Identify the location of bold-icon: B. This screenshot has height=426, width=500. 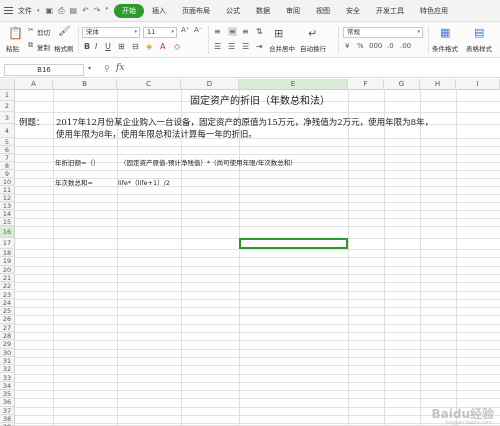
(87, 46).